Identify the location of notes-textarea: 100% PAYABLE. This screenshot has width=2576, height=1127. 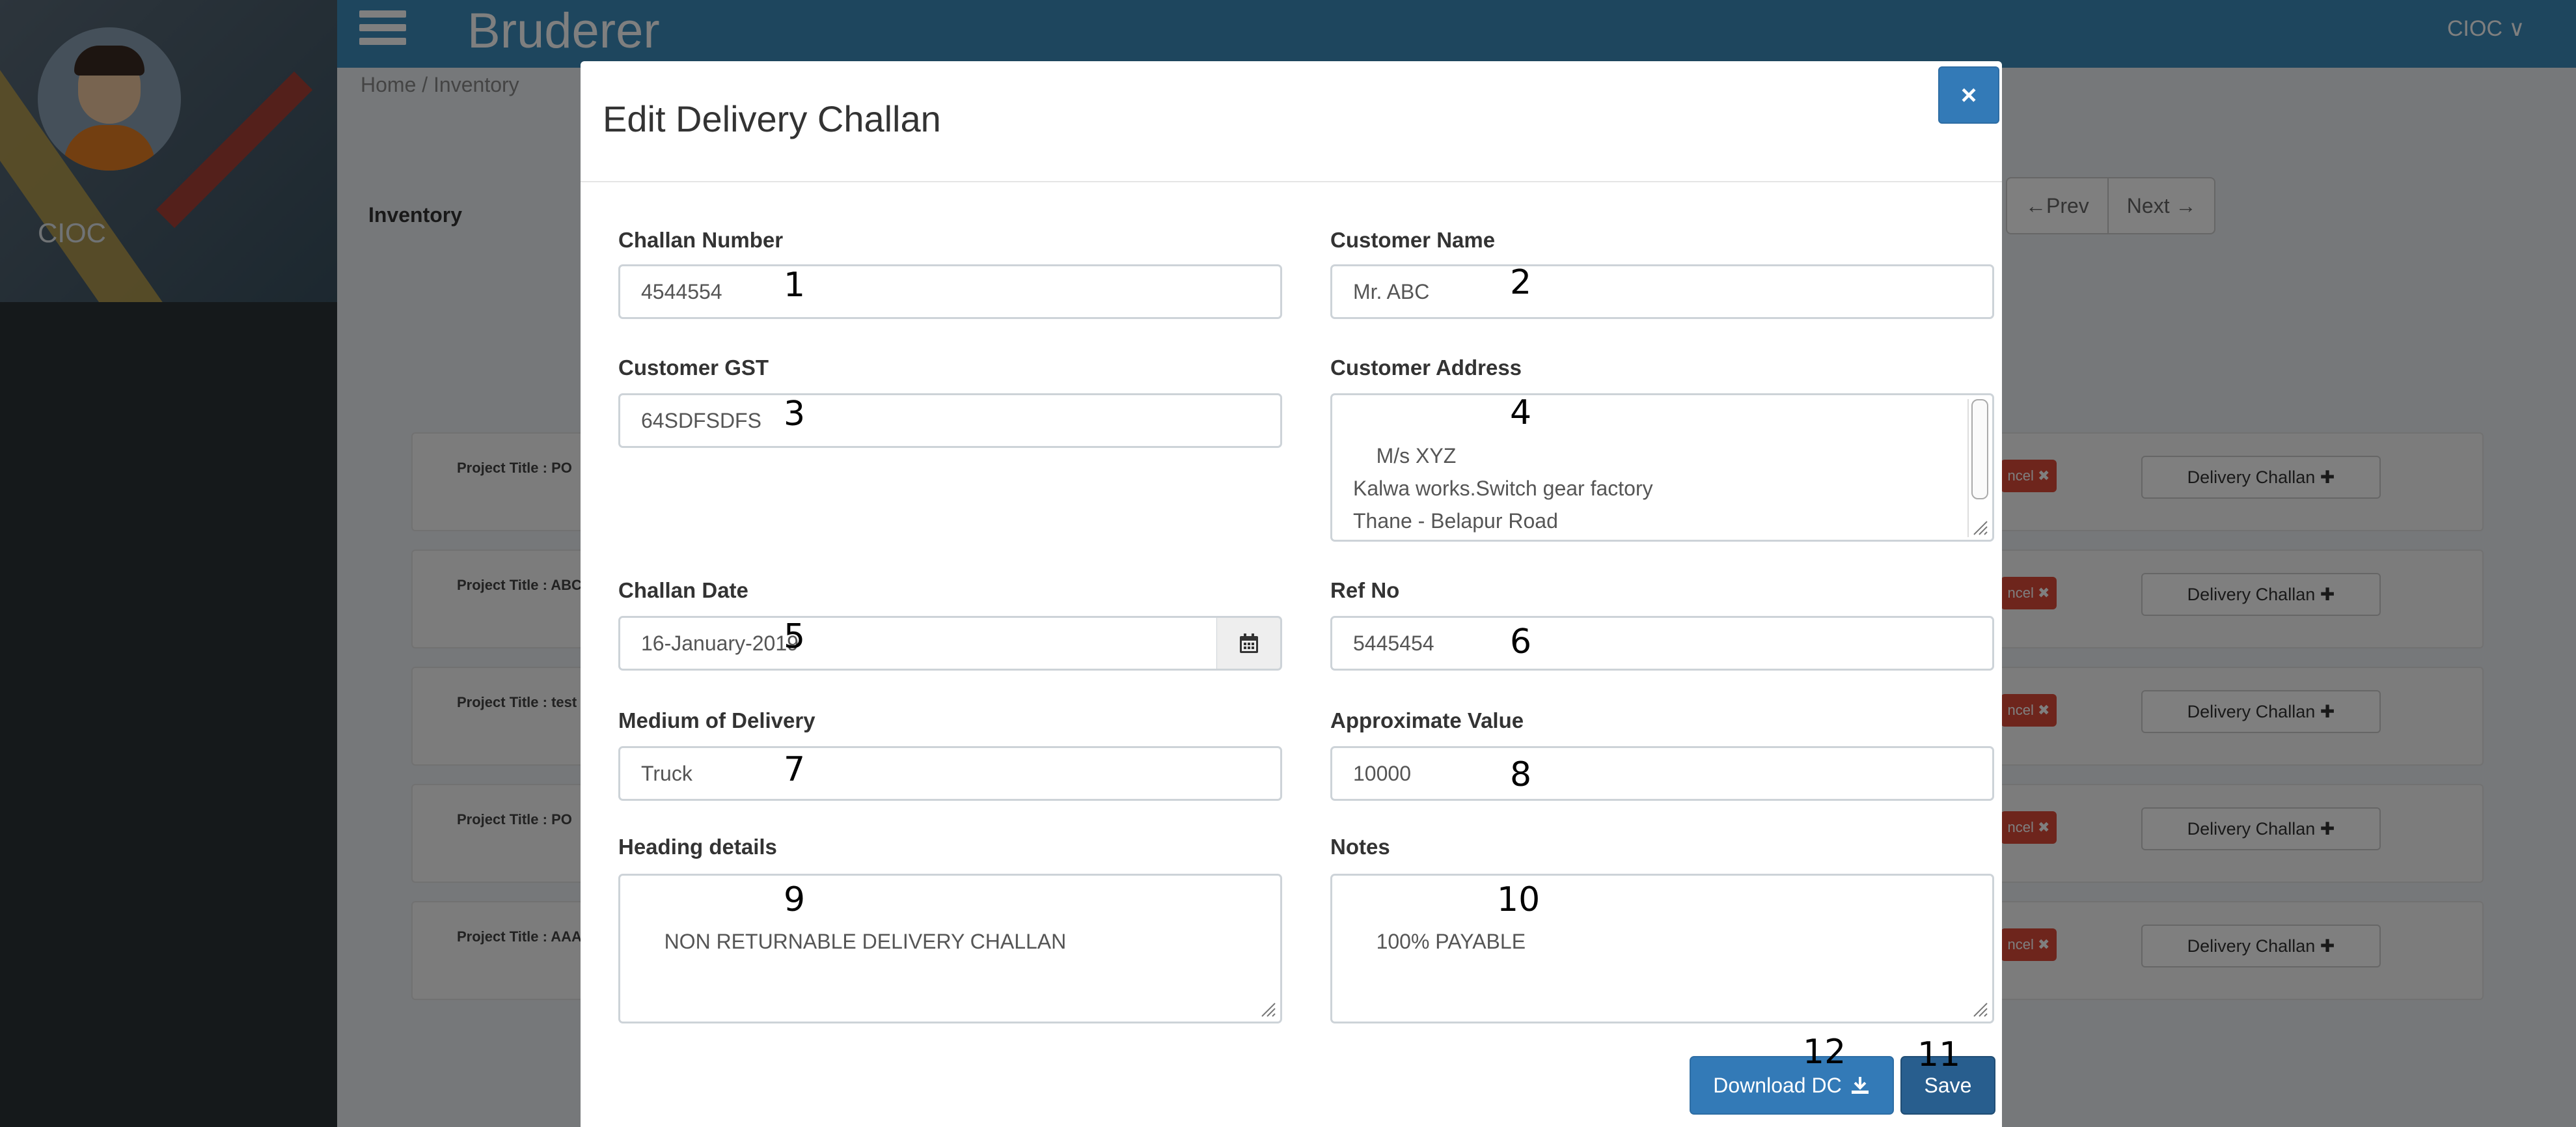
(1662, 948).